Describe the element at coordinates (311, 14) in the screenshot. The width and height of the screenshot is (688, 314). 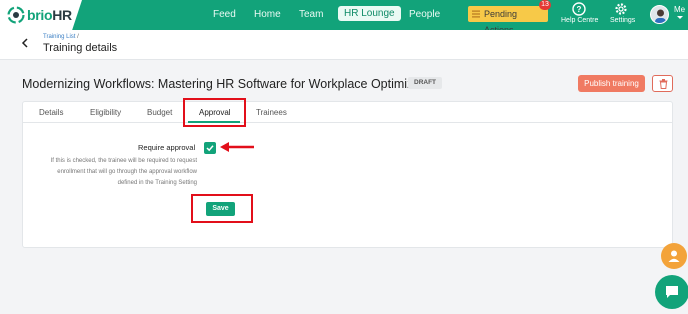
I see `nav-team: Team` at that location.